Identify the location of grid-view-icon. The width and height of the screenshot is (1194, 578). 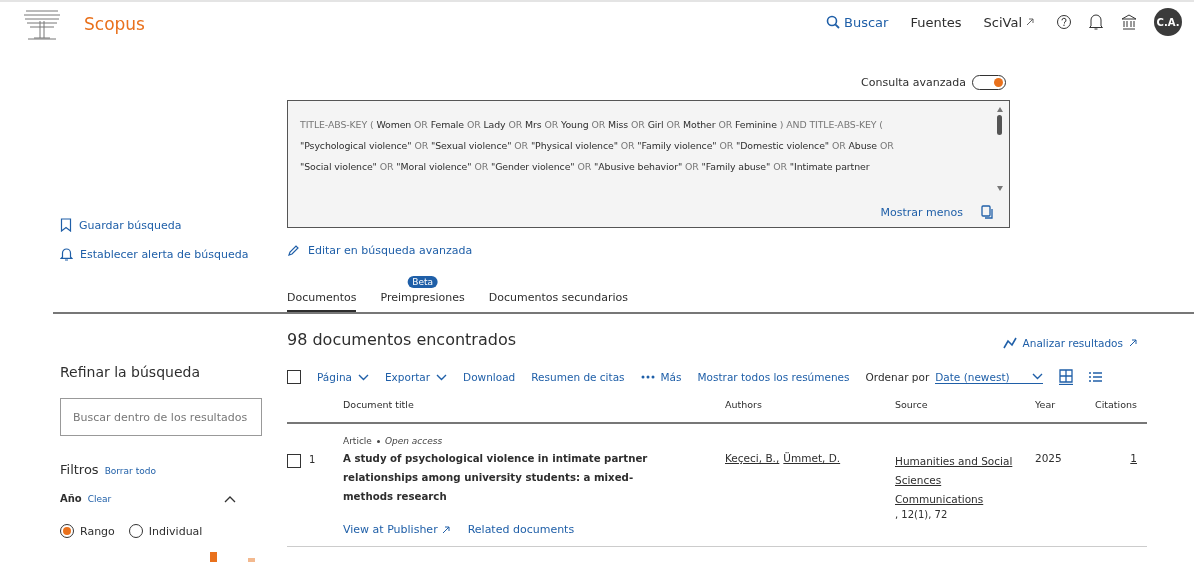
(1065, 377).